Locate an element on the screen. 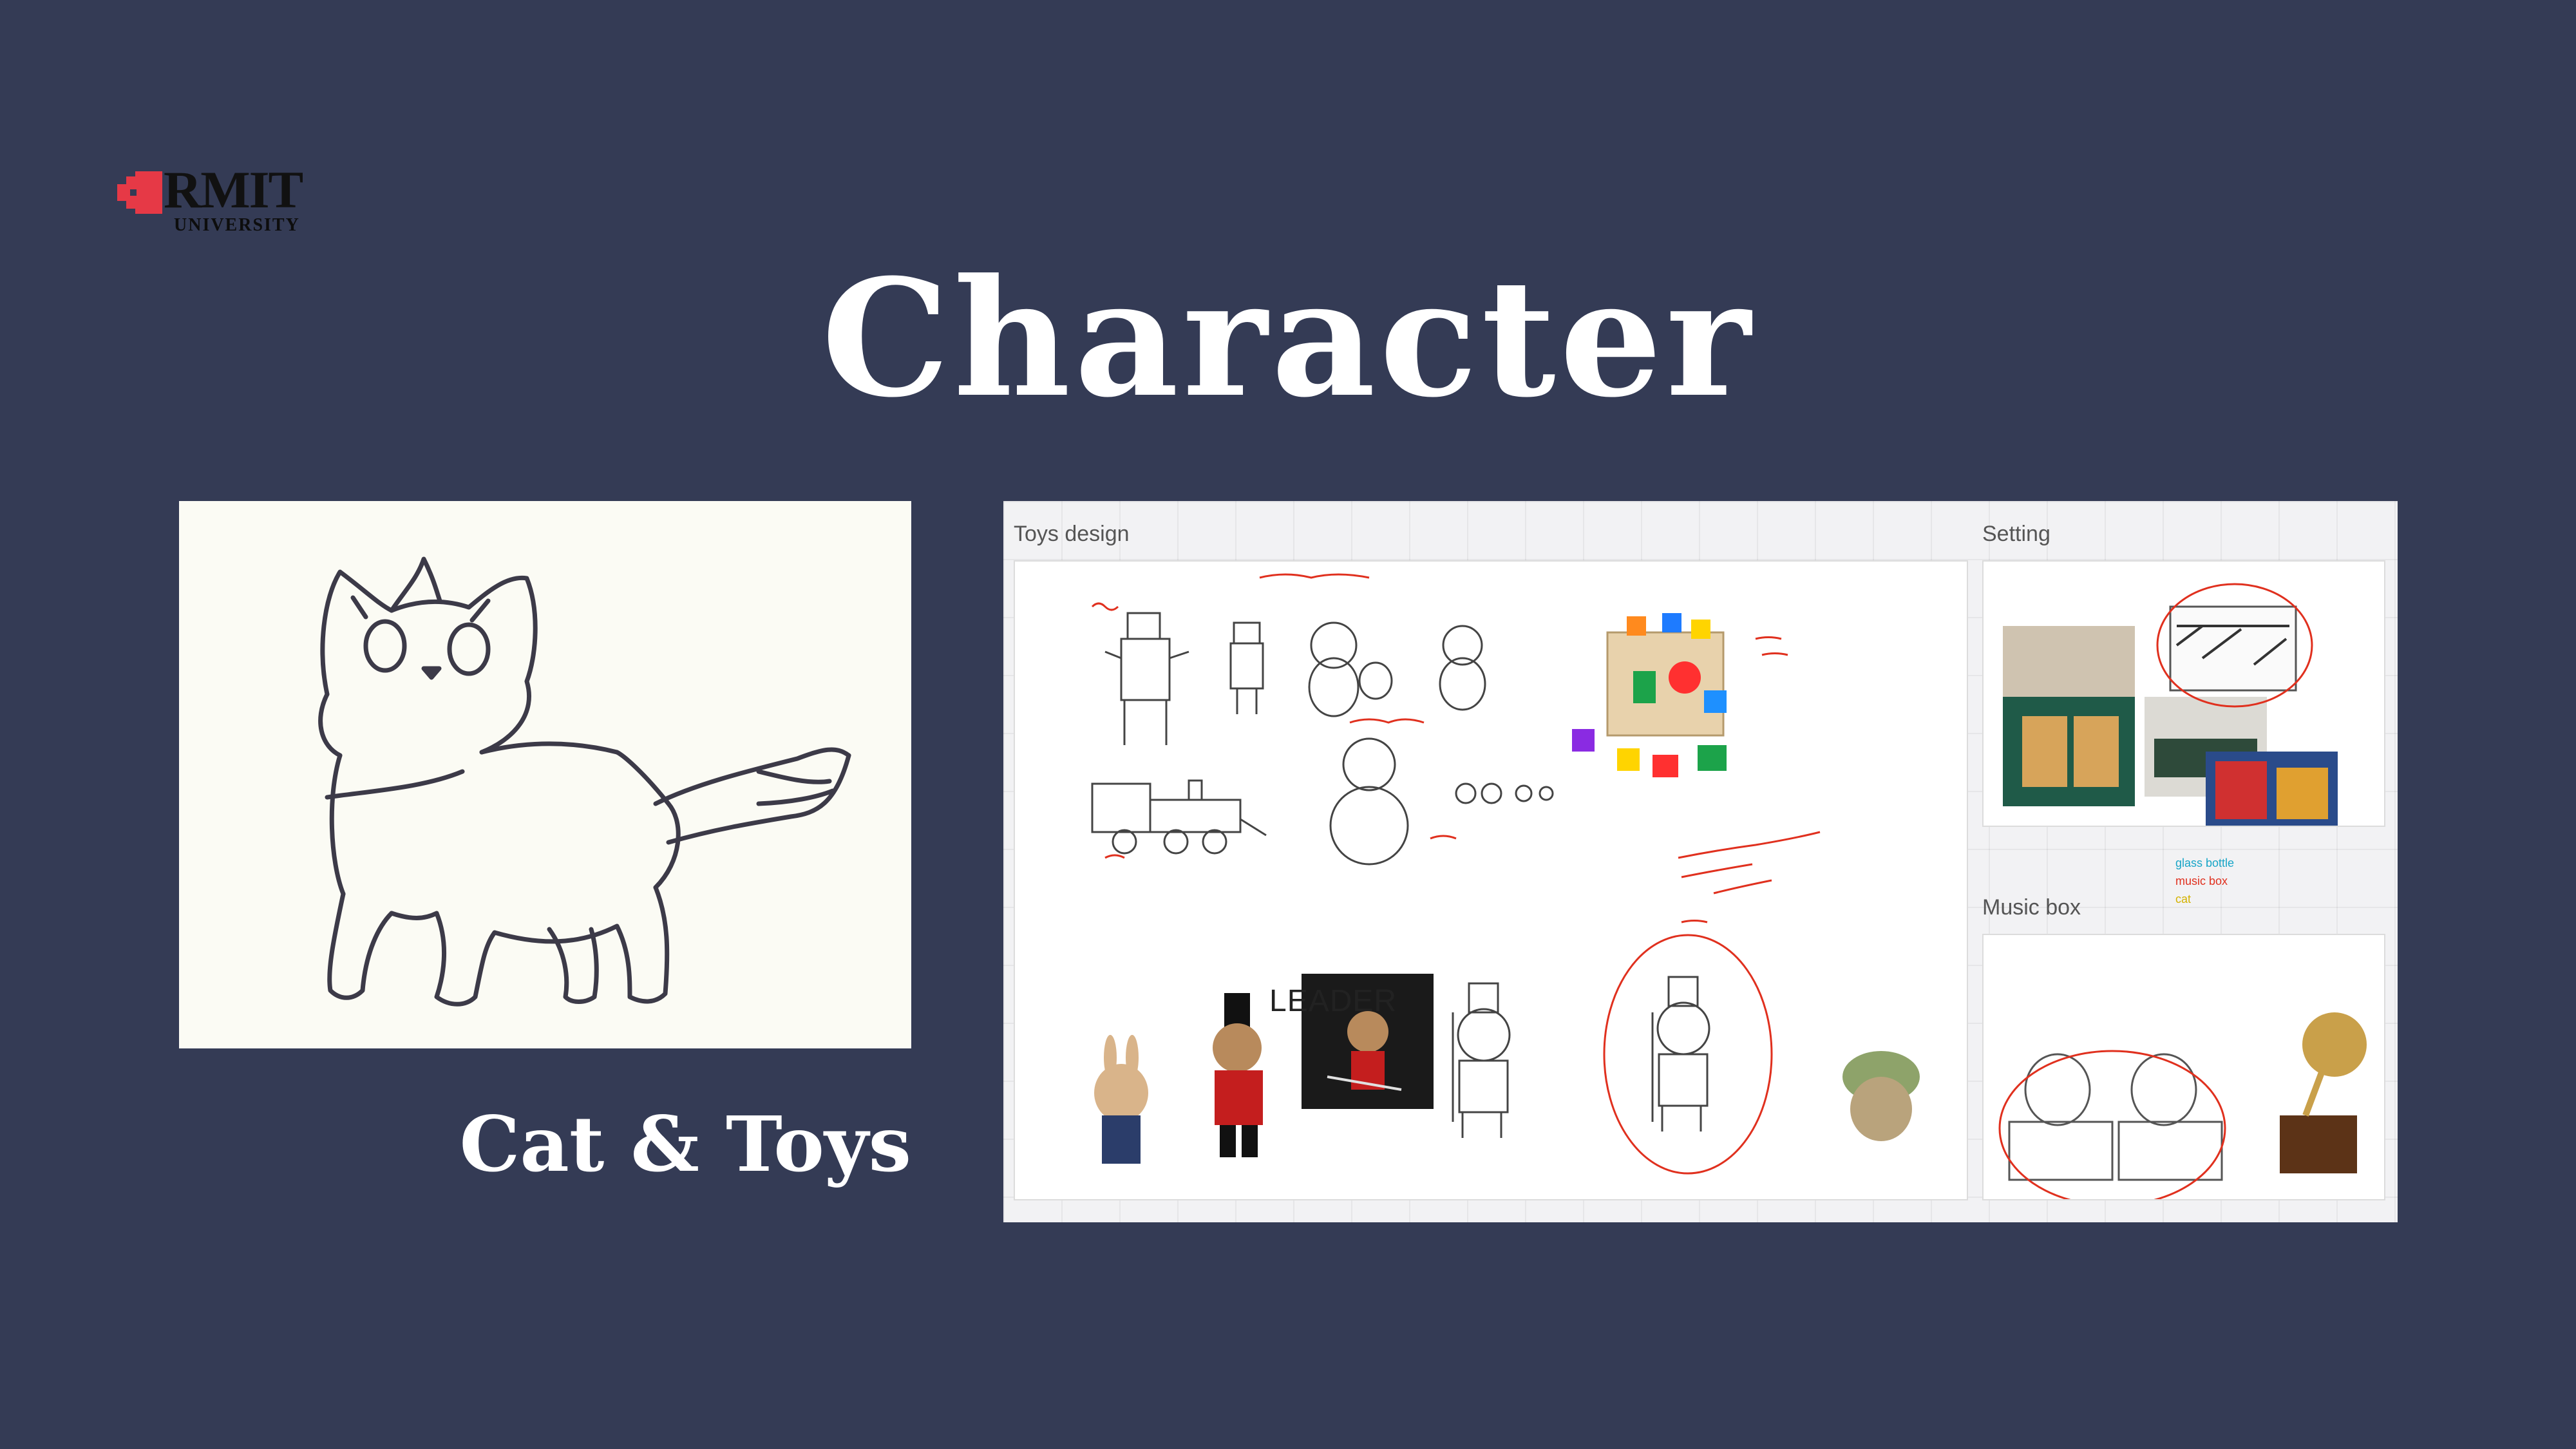 The image size is (2576, 1449). setting-frame is located at coordinates (2183, 693).